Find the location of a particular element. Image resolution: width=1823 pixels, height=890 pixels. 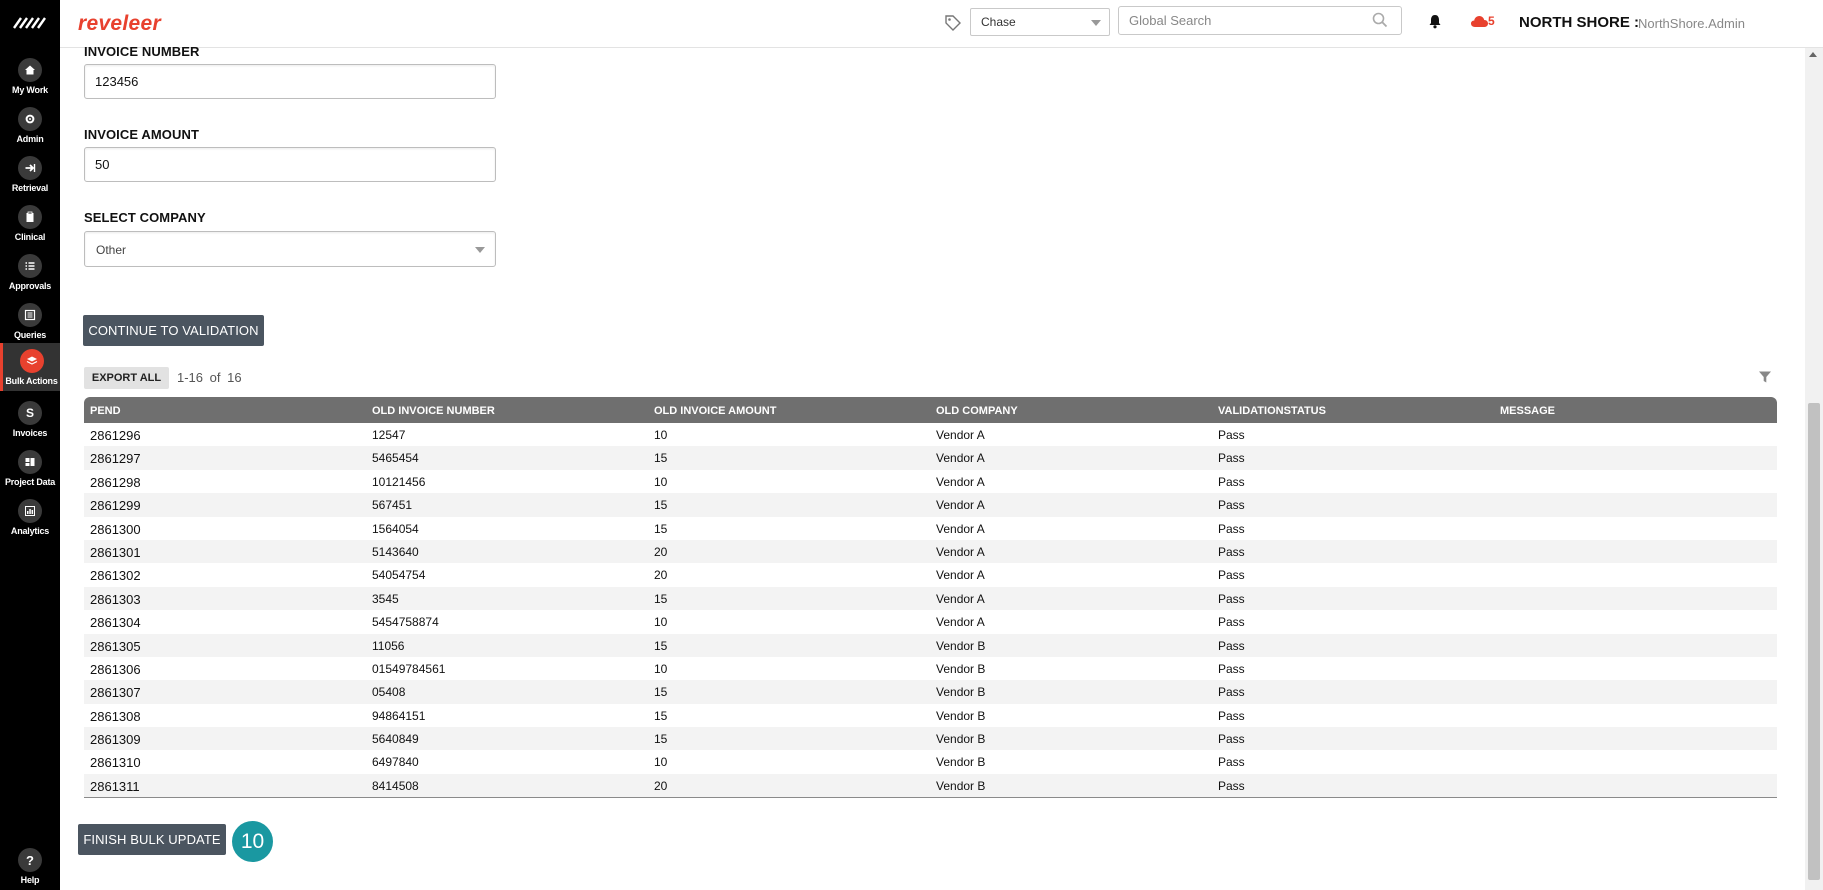

help-icon: ? is located at coordinates (30, 860).